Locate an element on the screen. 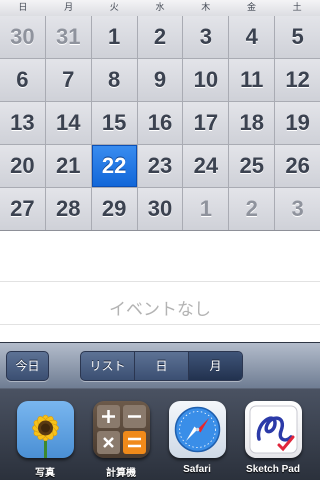 The width and height of the screenshot is (320, 480). day-cell: 19 is located at coordinates (297, 123).